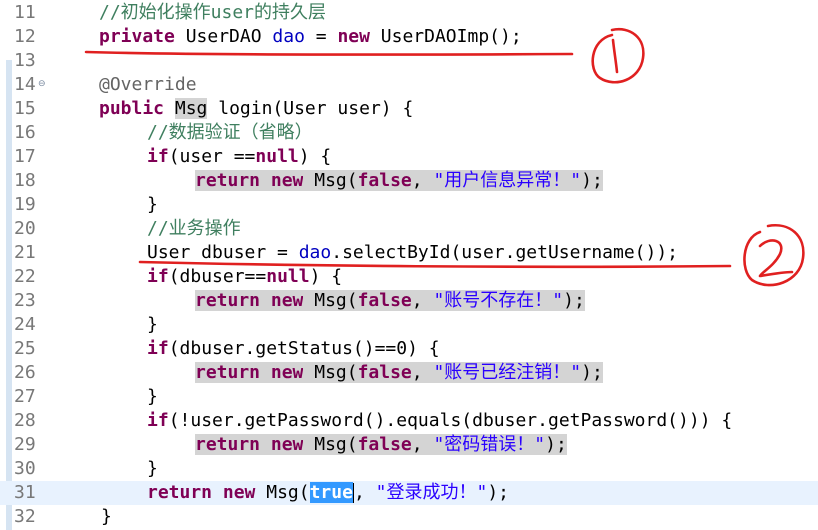 This screenshot has height=530, width=818. I want to click on line-number: 21, so click(25, 252).